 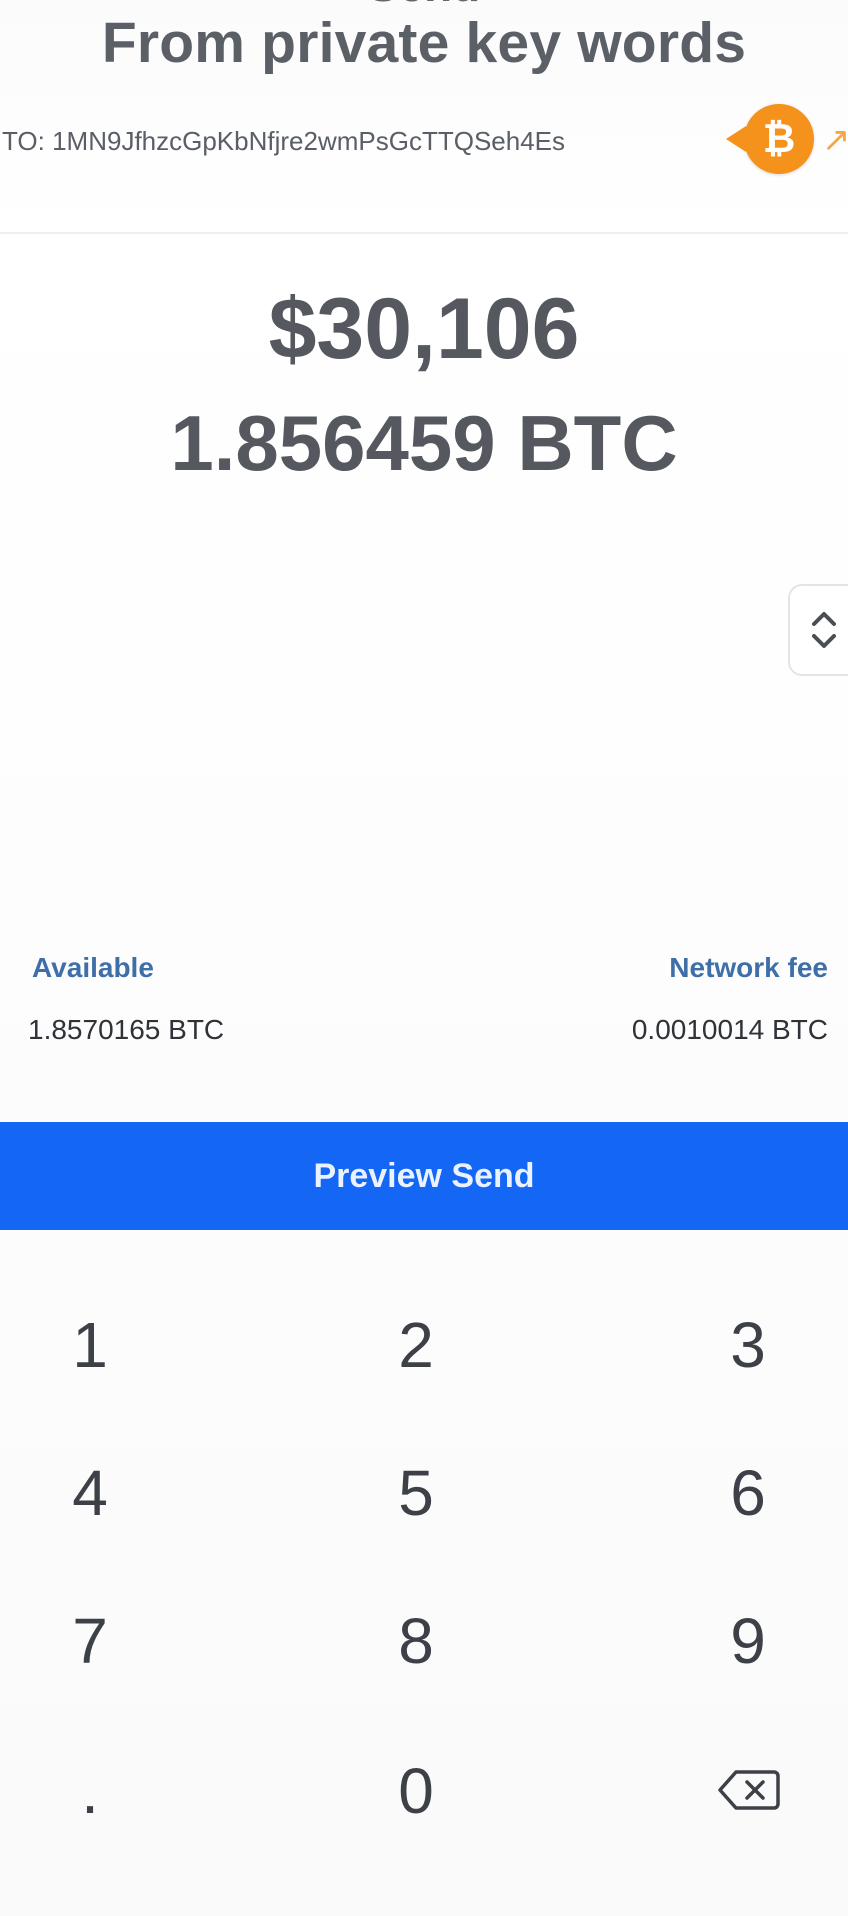 What do you see at coordinates (424, 443) in the screenshot?
I see `crypto-amount: 1.856459 BTC` at bounding box center [424, 443].